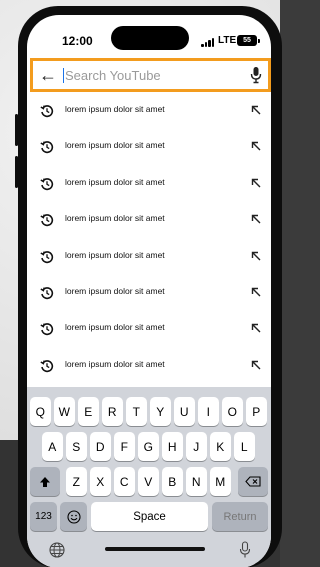 The width and height of the screenshot is (320, 567). What do you see at coordinates (220, 481) in the screenshot?
I see `key-m: M` at bounding box center [220, 481].